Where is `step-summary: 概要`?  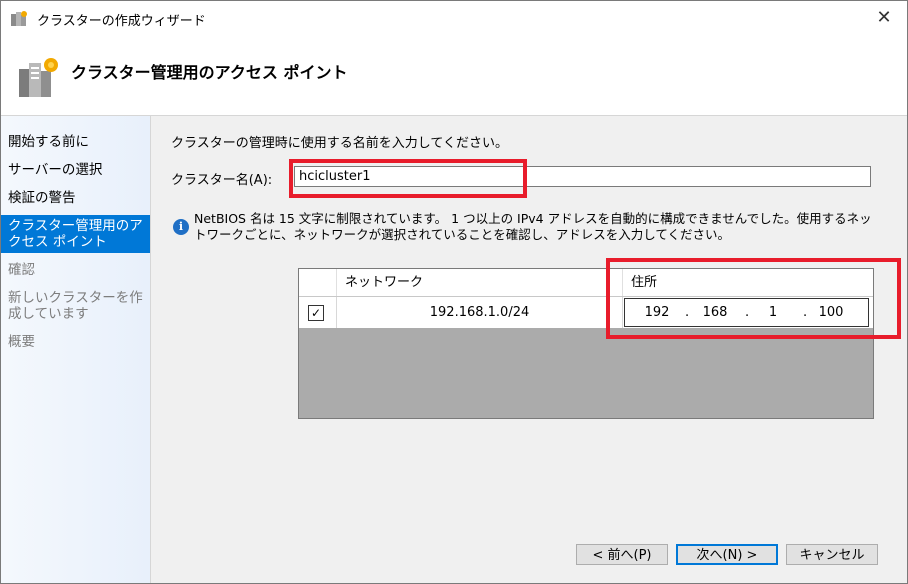
step-summary: 概要 is located at coordinates (21, 342).